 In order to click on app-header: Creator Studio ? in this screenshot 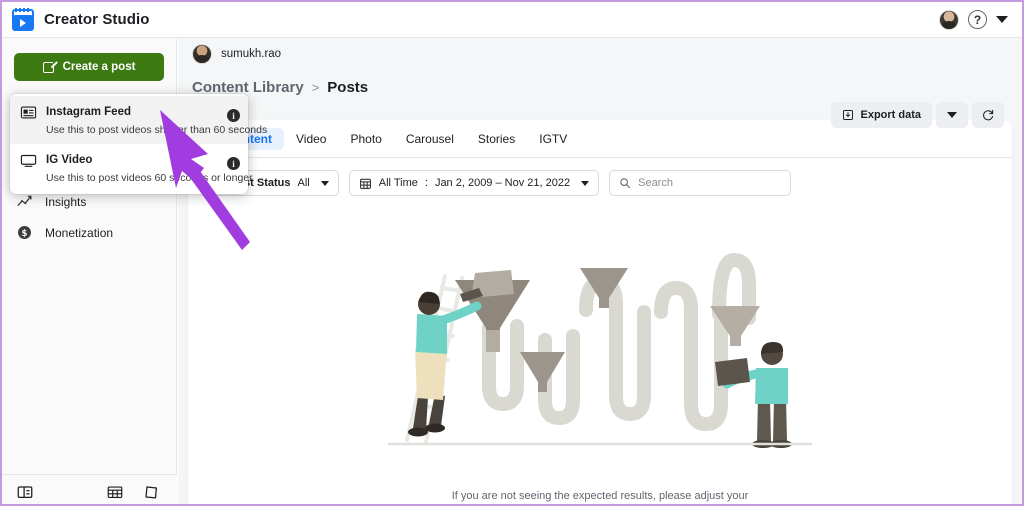, I will do `click(512, 20)`.